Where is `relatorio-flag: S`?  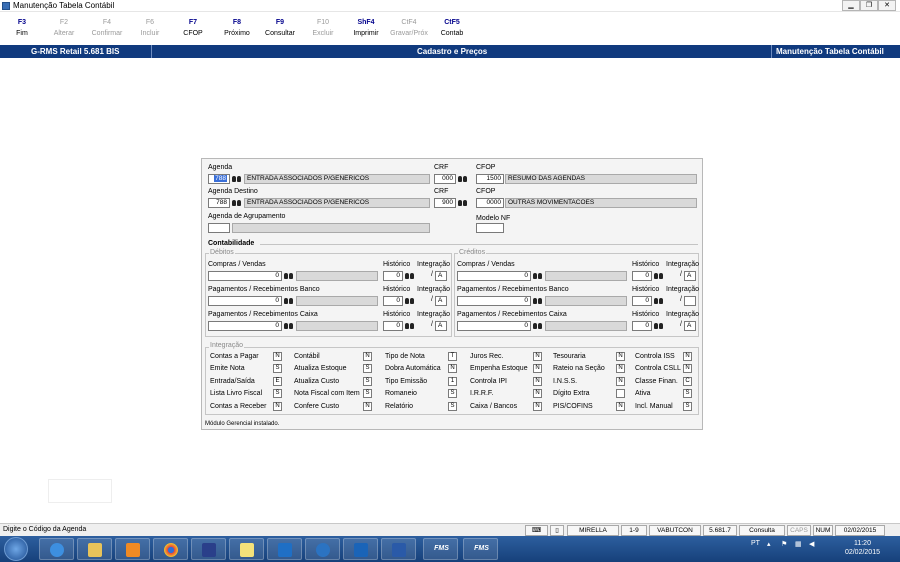 relatorio-flag: S is located at coordinates (452, 406).